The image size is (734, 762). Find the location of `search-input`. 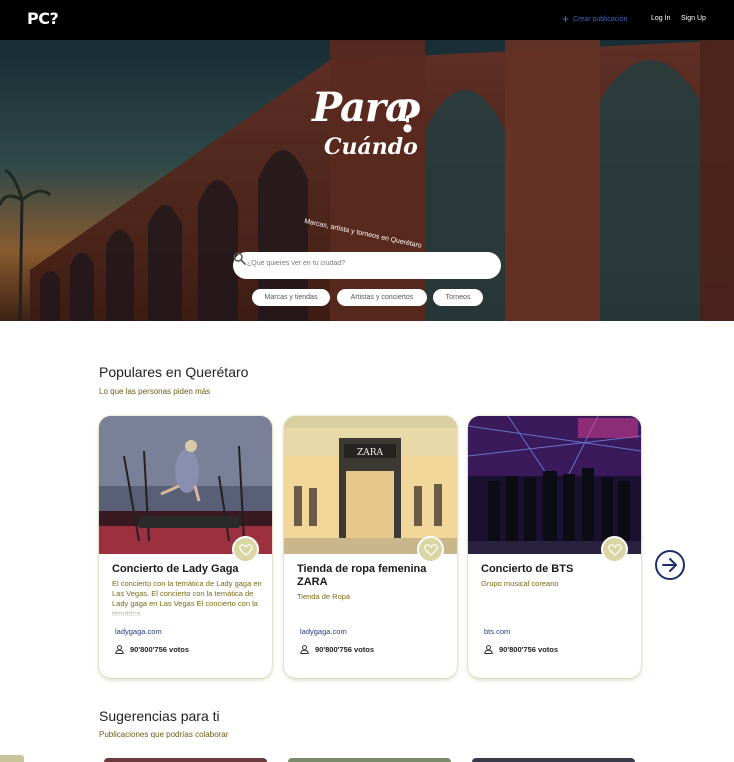

search-input is located at coordinates (357, 263).